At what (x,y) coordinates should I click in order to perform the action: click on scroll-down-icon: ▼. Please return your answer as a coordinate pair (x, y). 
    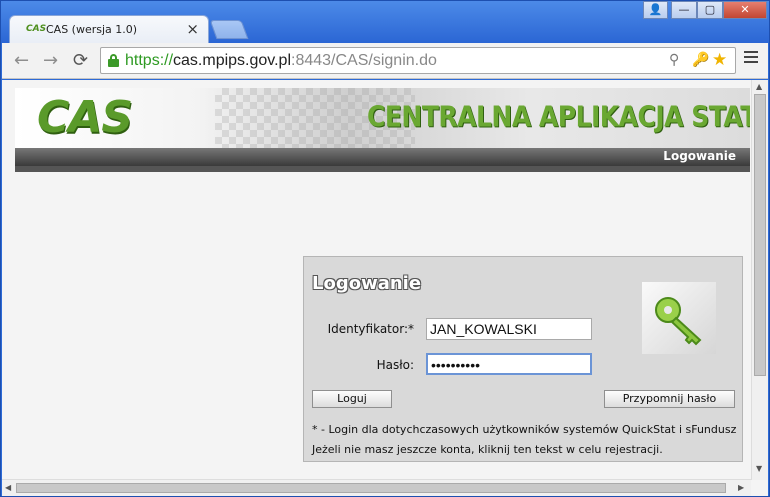
    Looking at the image, I should click on (759, 468).